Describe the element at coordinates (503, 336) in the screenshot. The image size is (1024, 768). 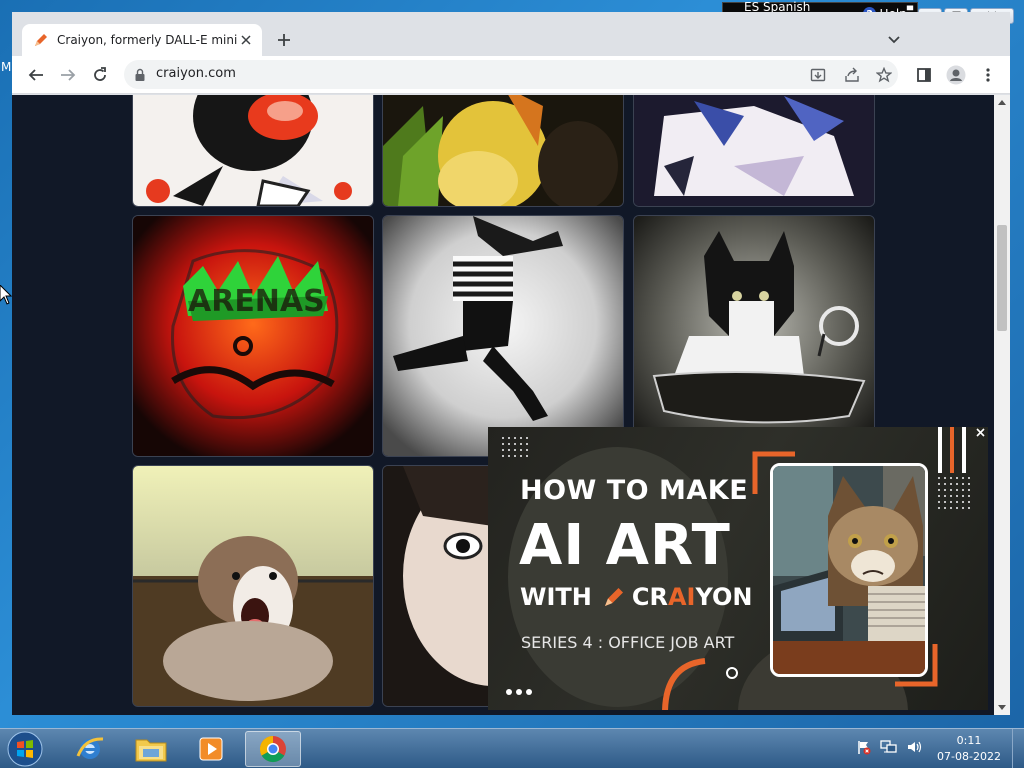
I see `jumping-person-image` at that location.